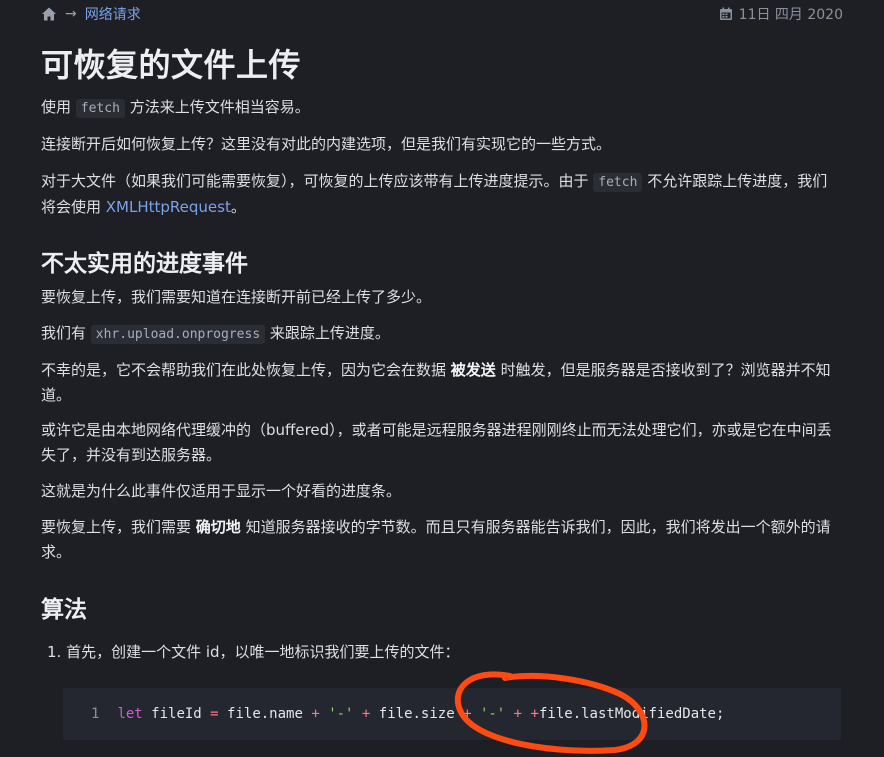 The width and height of the screenshot is (884, 757). Describe the element at coordinates (246, 370) in the screenshot. I see `text: 不幸的是，它不会帮助我们在此处恢复上传，因为它会在数据` at that location.